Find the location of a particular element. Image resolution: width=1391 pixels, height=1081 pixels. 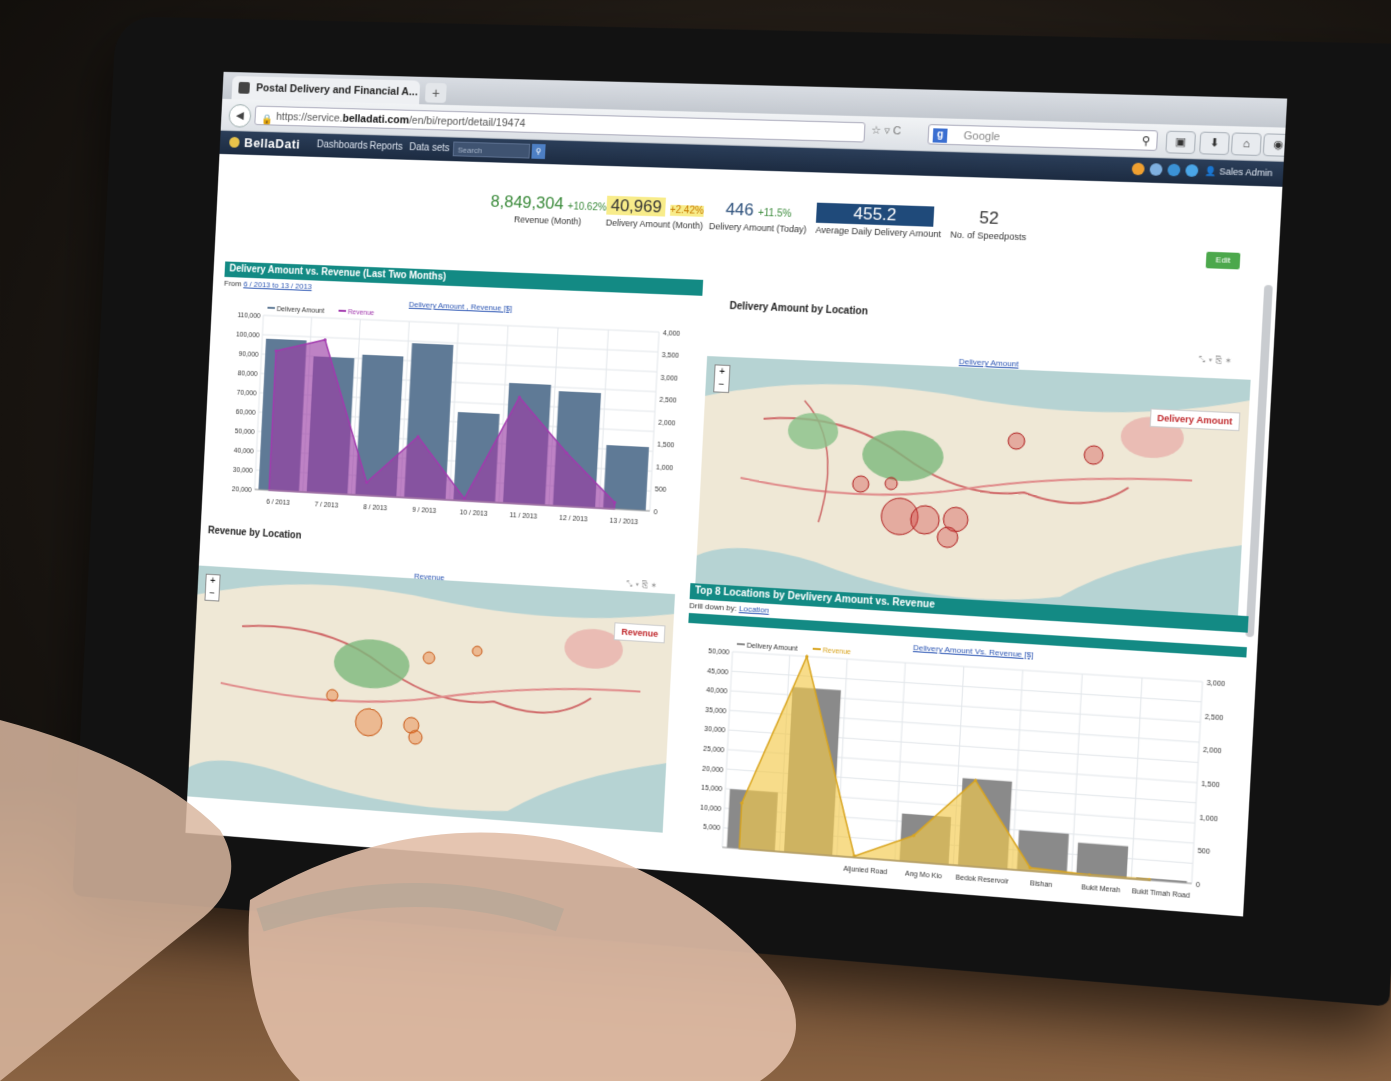

new-tab-button: + is located at coordinates (435, 92).